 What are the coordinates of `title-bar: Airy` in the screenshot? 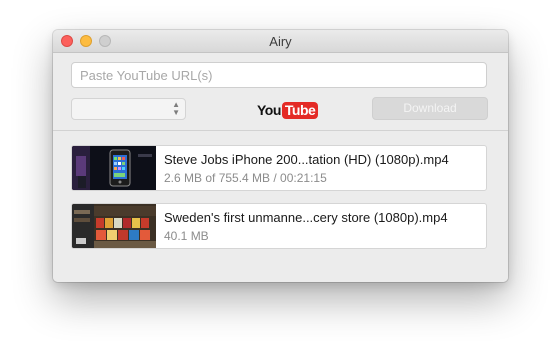 It's located at (280, 41).